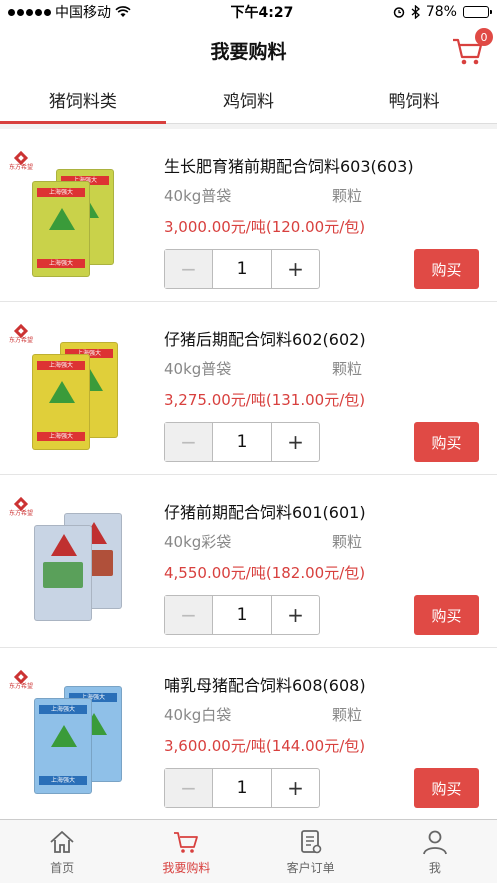 Image resolution: width=497 pixels, height=883 pixels. What do you see at coordinates (472, 49) in the screenshot?
I see `cart-button: 0` at bounding box center [472, 49].